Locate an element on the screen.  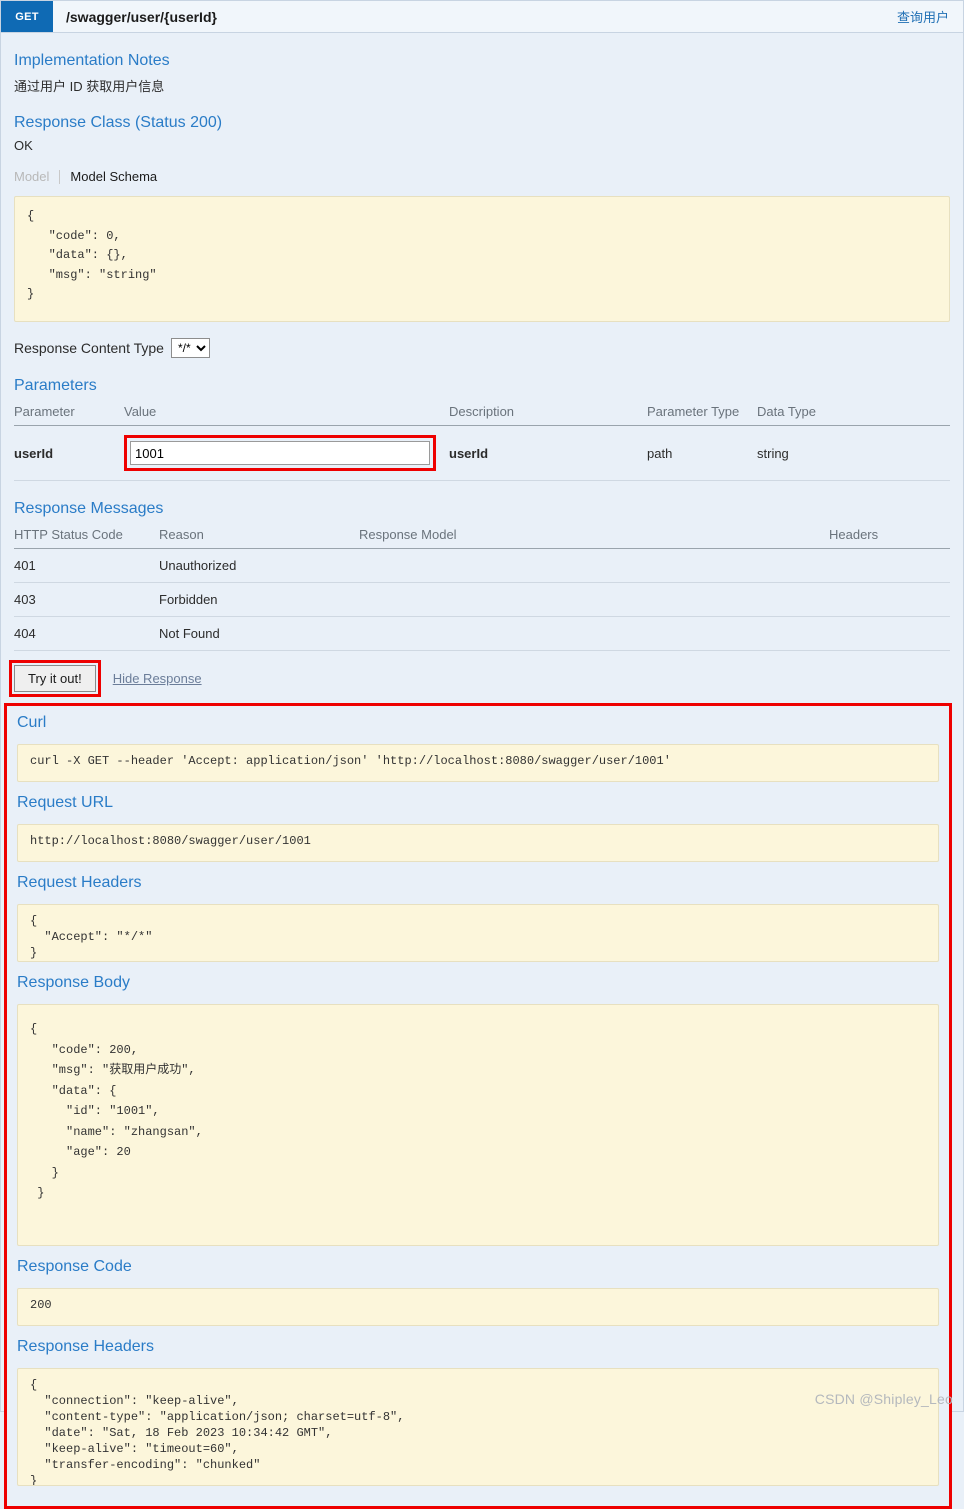
reason-cell: Not Found is located at coordinates (259, 633).